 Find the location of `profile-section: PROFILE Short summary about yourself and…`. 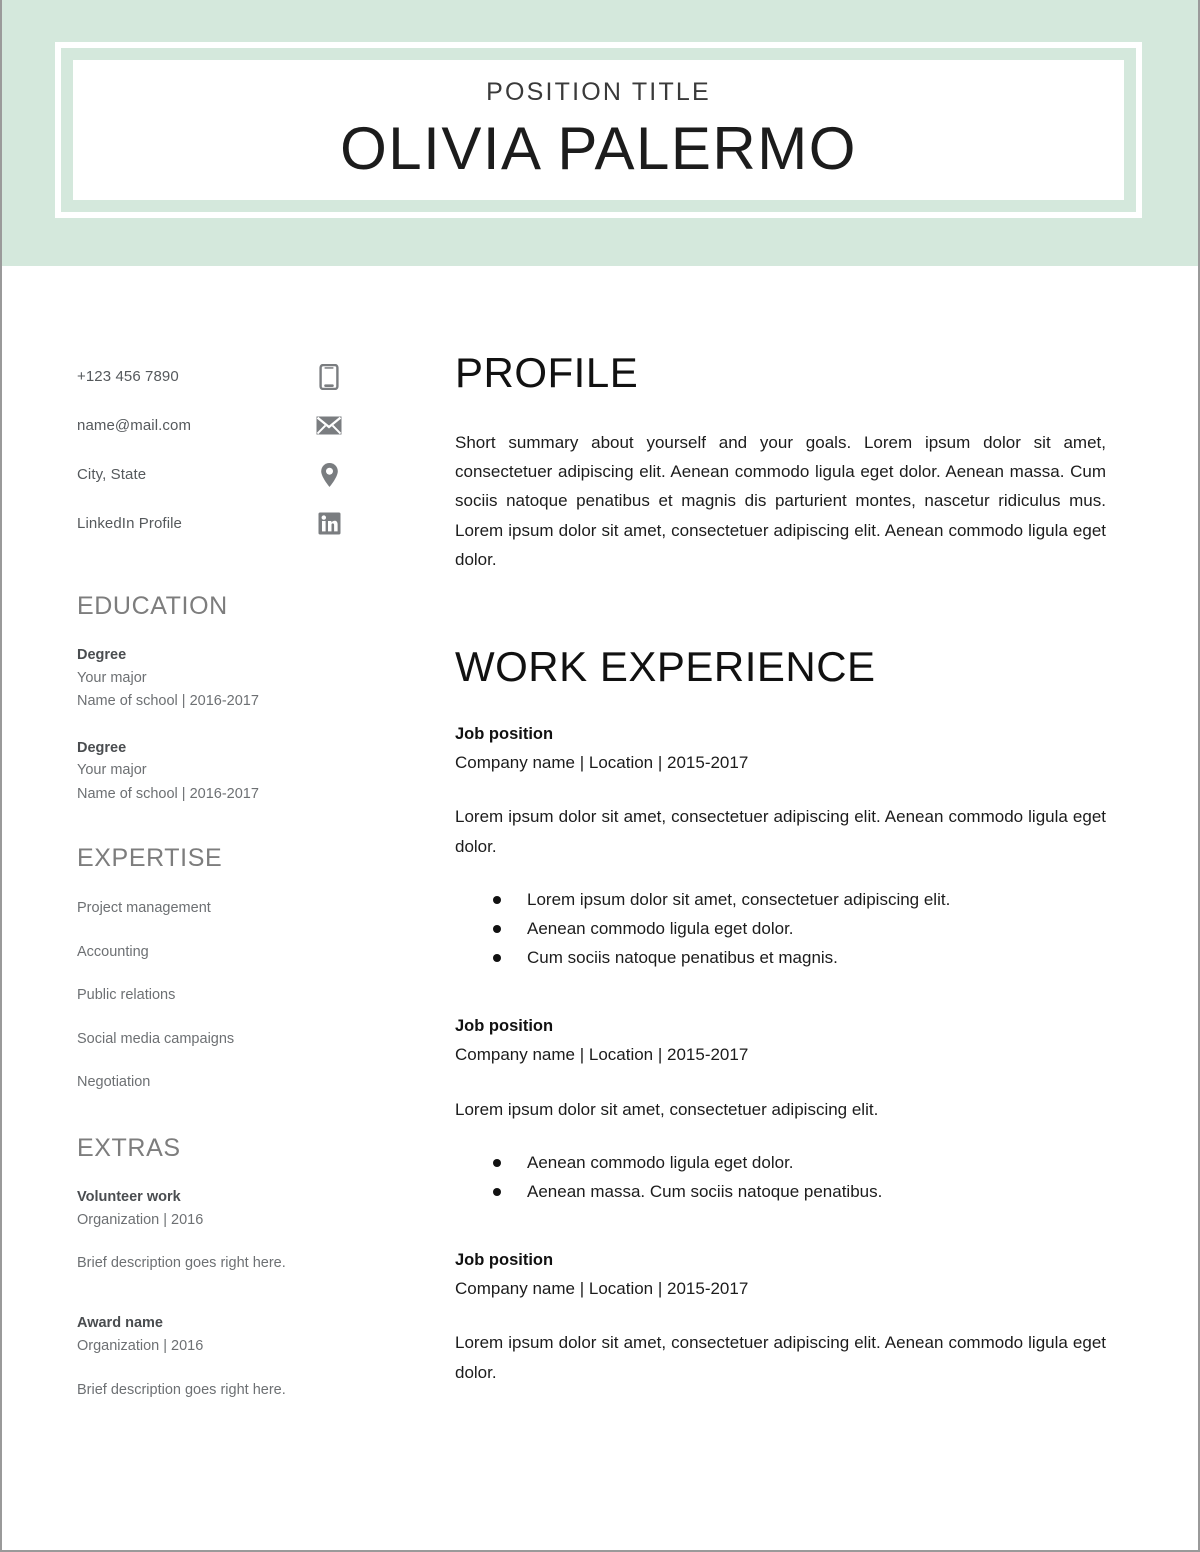

profile-section: PROFILE Short summary about yourself and… is located at coordinates (780, 463).